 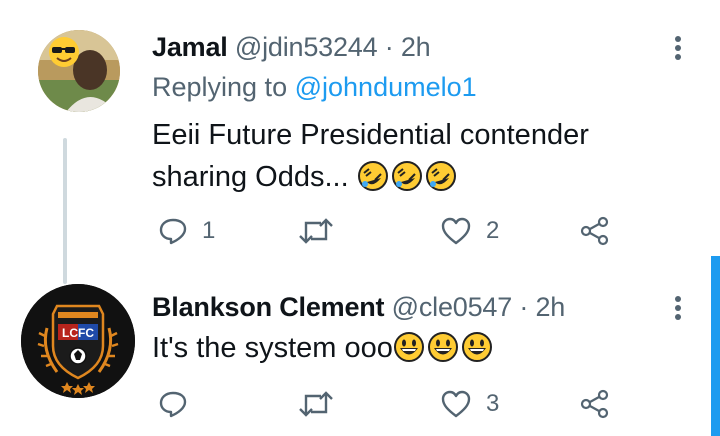 I want to click on handle: @cle0547, so click(x=452, y=307).